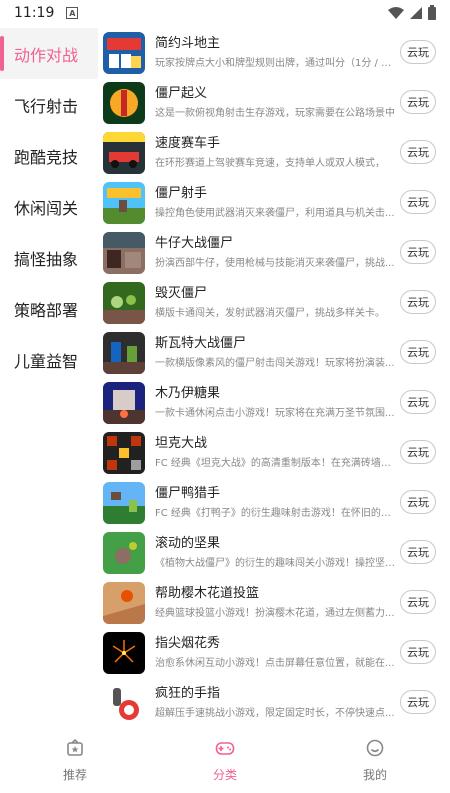  Describe the element at coordinates (75, 747) in the screenshot. I see `recommend-icon` at that location.